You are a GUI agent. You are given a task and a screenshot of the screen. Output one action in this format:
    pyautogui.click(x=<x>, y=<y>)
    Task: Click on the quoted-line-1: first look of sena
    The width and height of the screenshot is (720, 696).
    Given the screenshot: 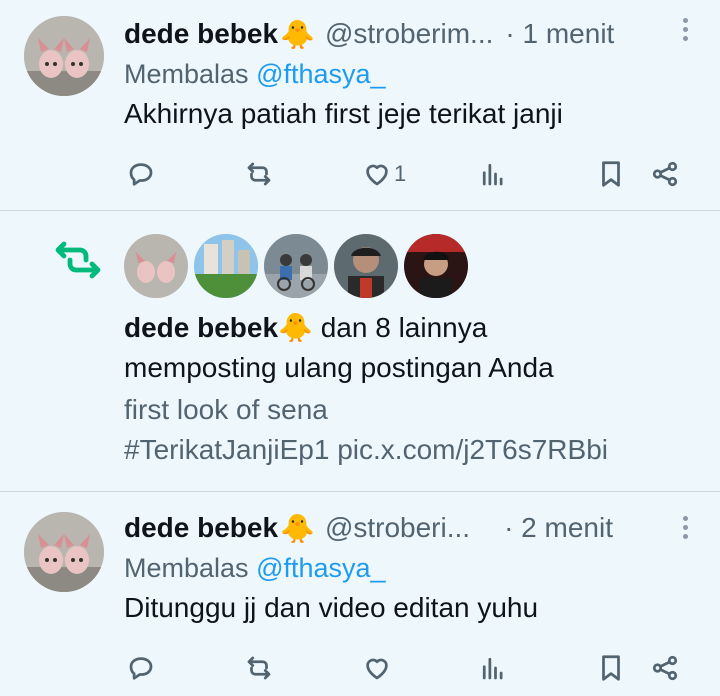 What is the action you would take?
    pyautogui.click(x=226, y=409)
    